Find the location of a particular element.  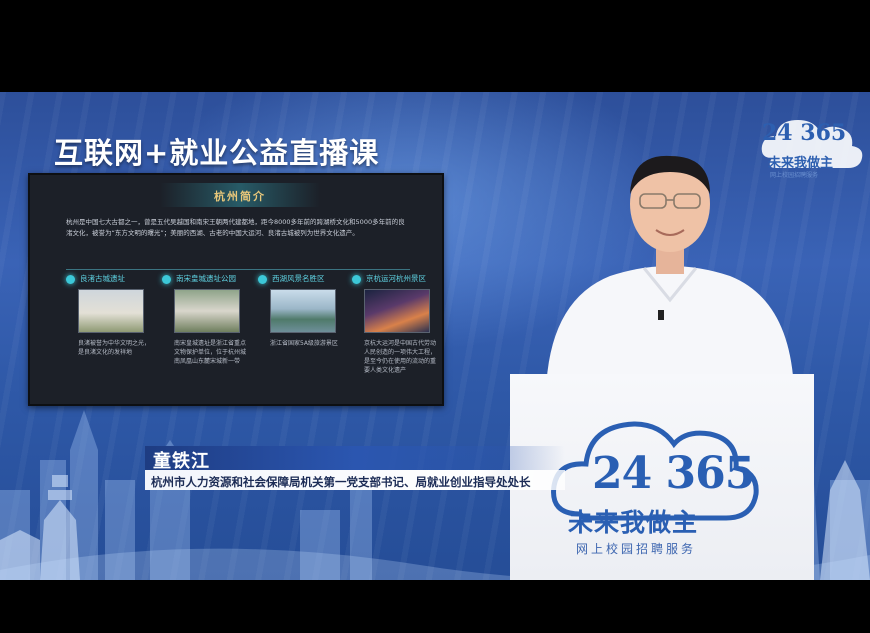

spot-description: 南宋皇城遗址是浙江省重点文物保护单位，位于杭州城南凤凰山东麓宋城新一带 is located at coordinates (210, 352).